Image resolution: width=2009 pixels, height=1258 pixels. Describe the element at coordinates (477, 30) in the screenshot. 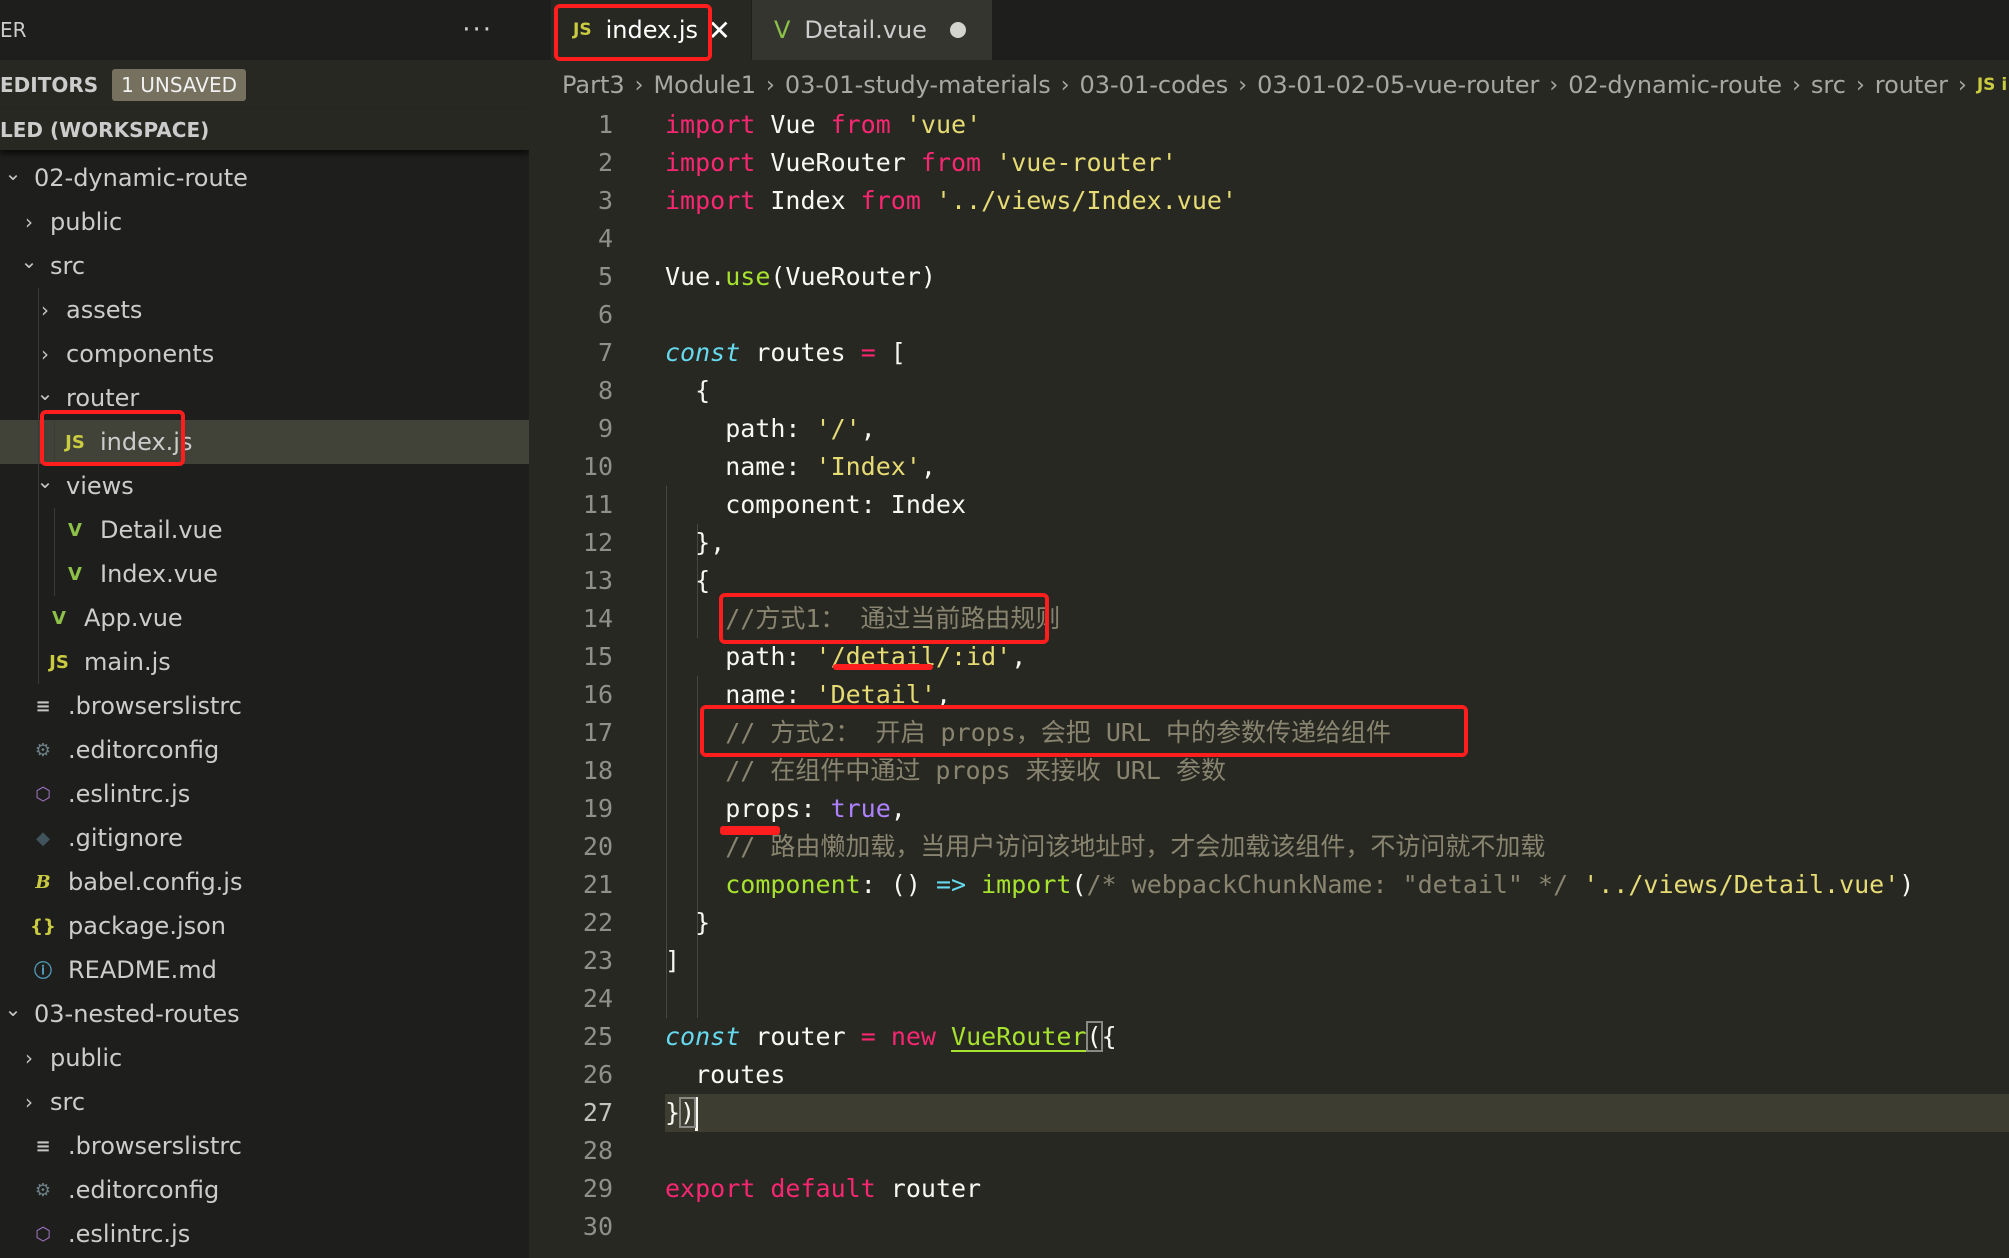

I see `more-actions-icon: ···` at that location.